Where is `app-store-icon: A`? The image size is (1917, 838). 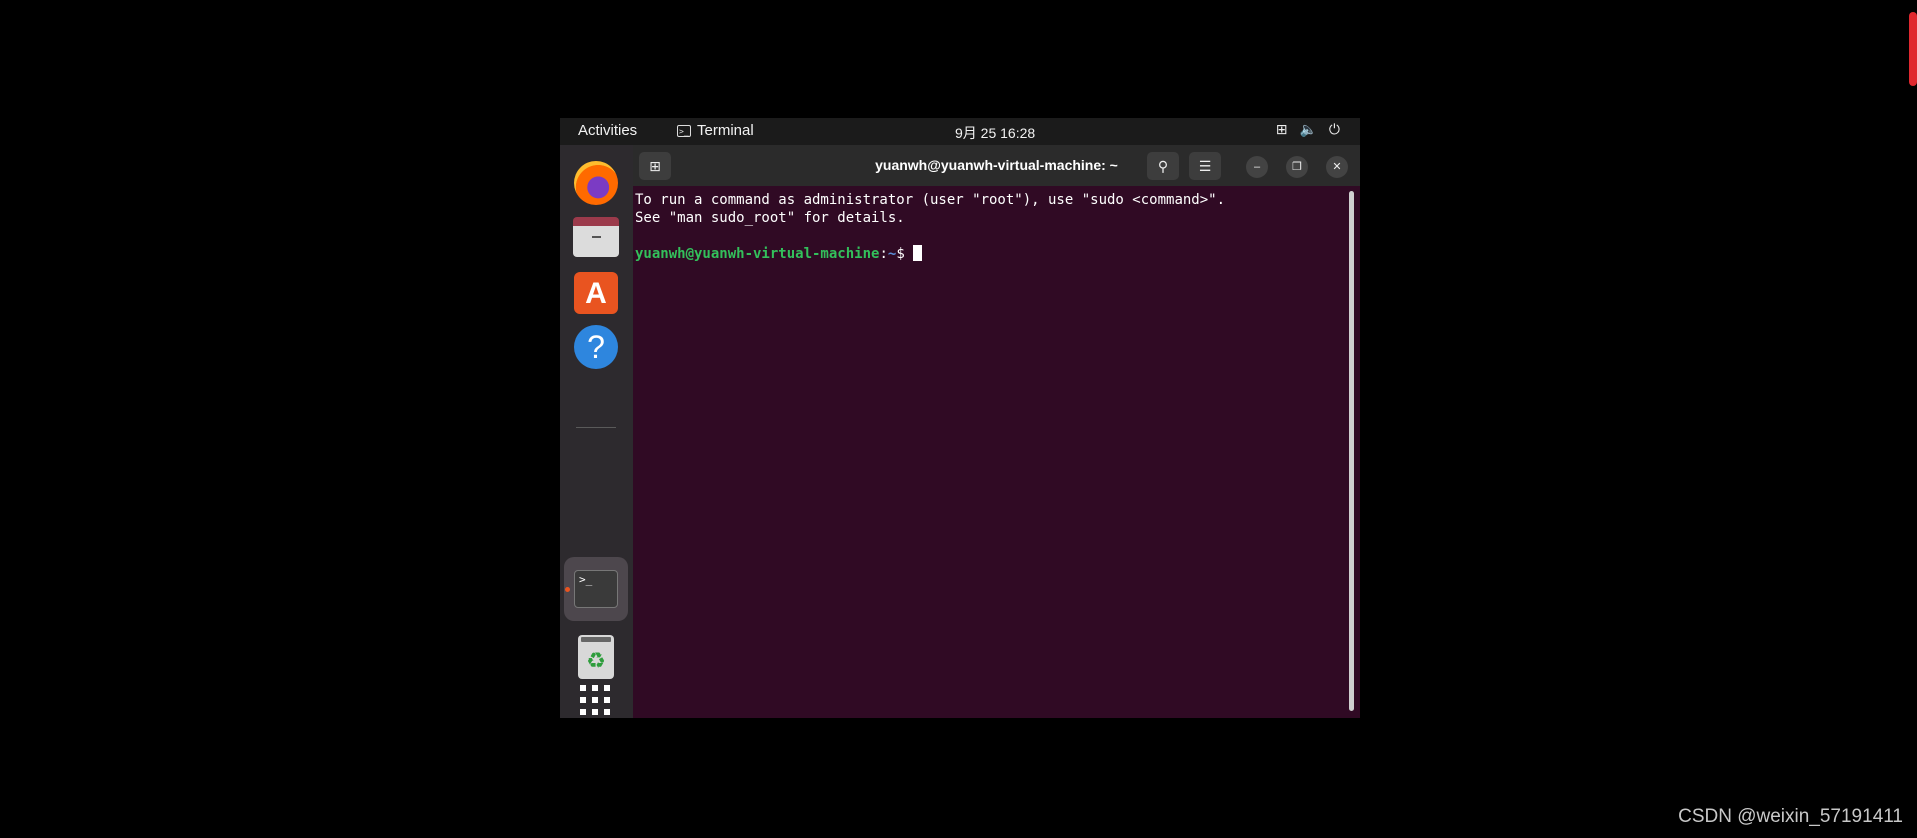 app-store-icon: A is located at coordinates (596, 293).